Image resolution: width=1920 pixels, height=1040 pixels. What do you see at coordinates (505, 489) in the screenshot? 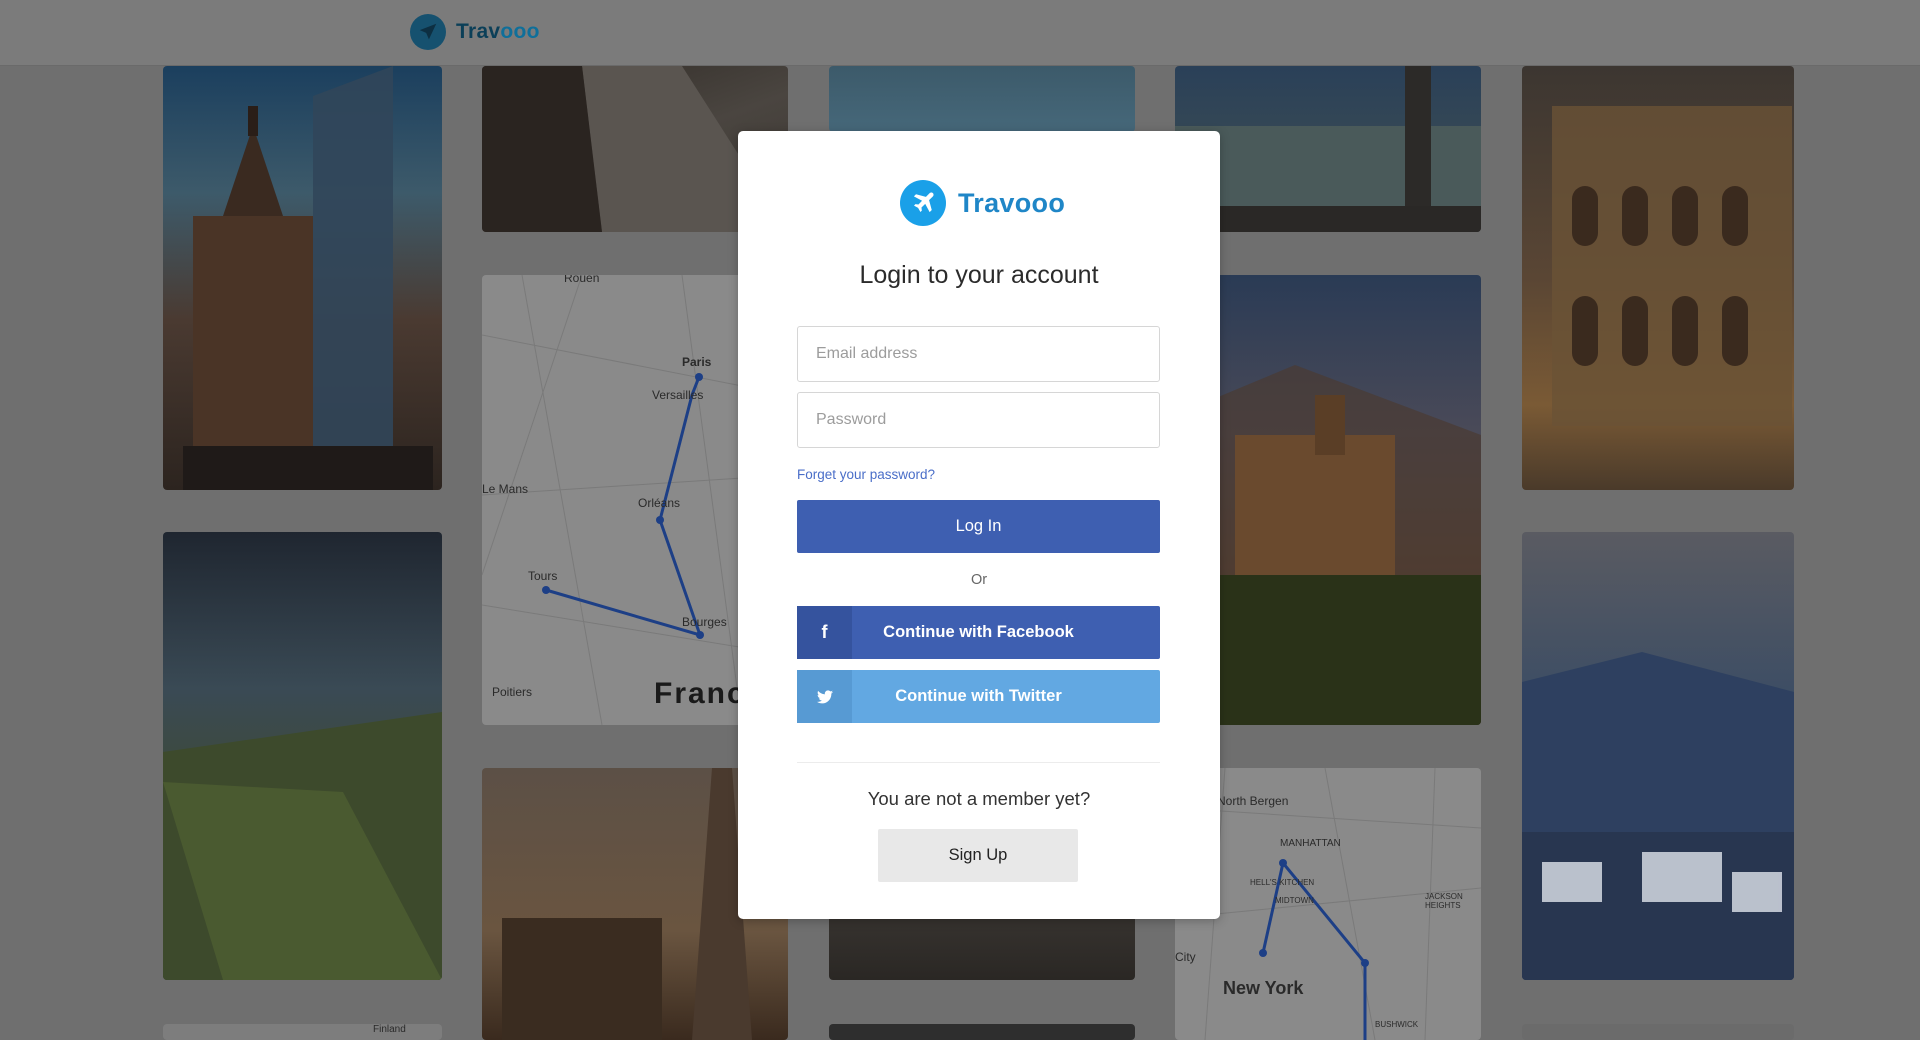
I see `map-city-label: Le Mans` at bounding box center [505, 489].